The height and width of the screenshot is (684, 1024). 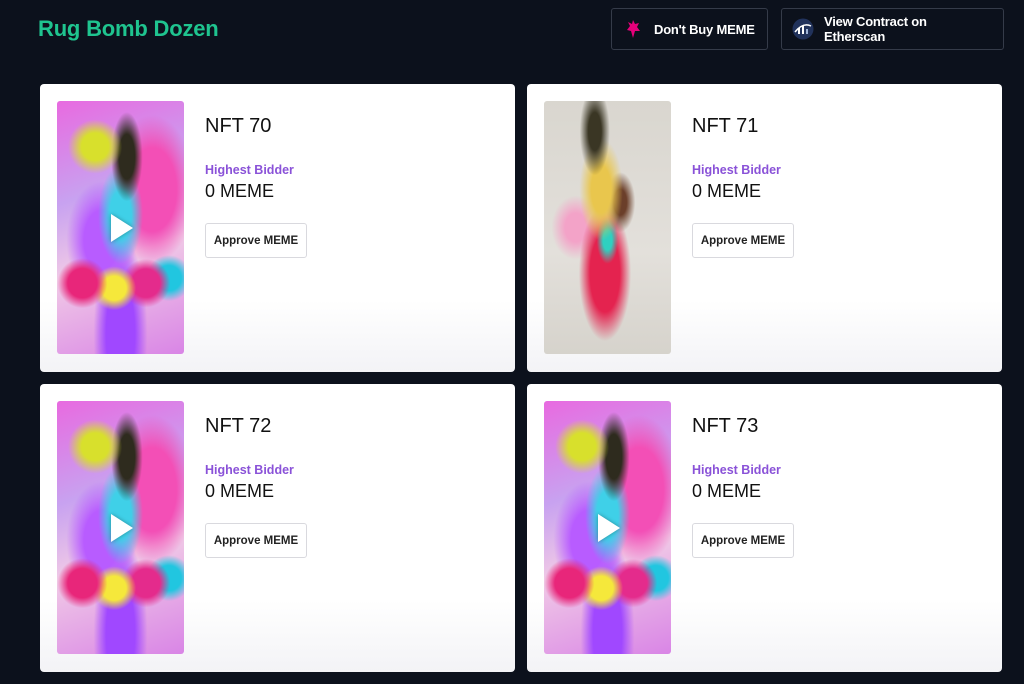 I want to click on view-contract-etherscan-button: View Contract on Etherscan, so click(x=892, y=29).